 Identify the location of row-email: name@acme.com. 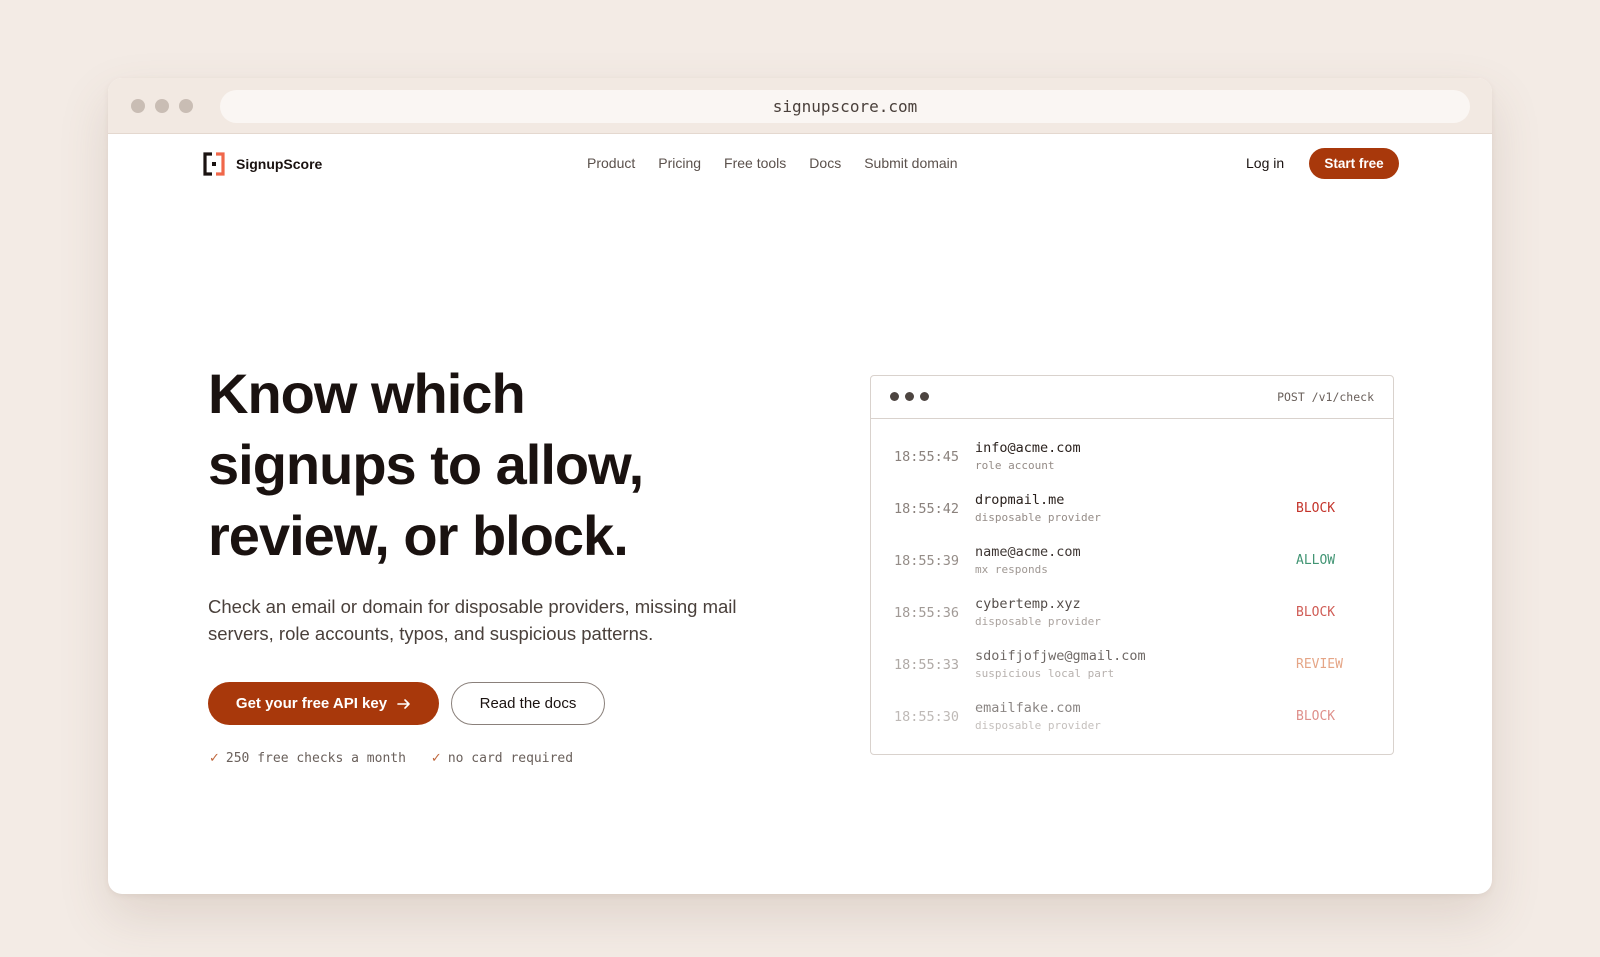
(1028, 552).